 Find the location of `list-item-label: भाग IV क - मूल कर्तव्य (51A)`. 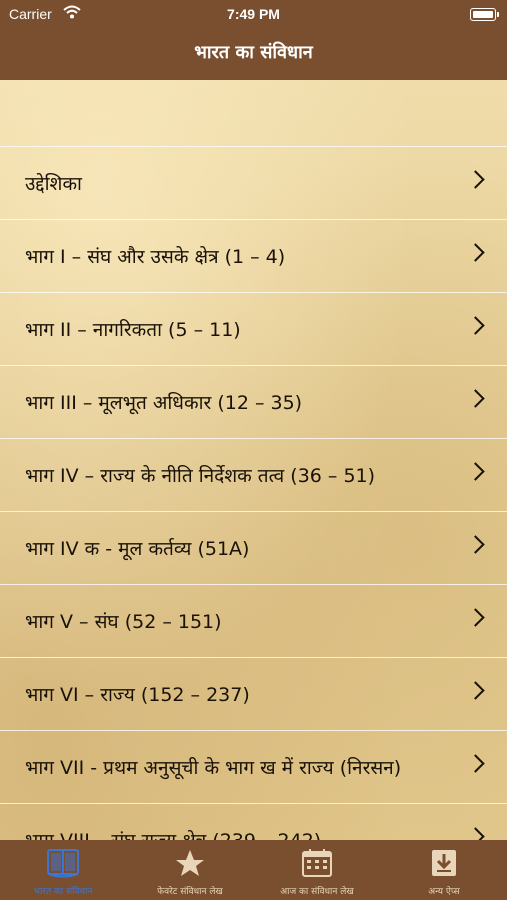

list-item-label: भाग IV क - मूल कर्तव्य (51A) is located at coordinates (137, 549).